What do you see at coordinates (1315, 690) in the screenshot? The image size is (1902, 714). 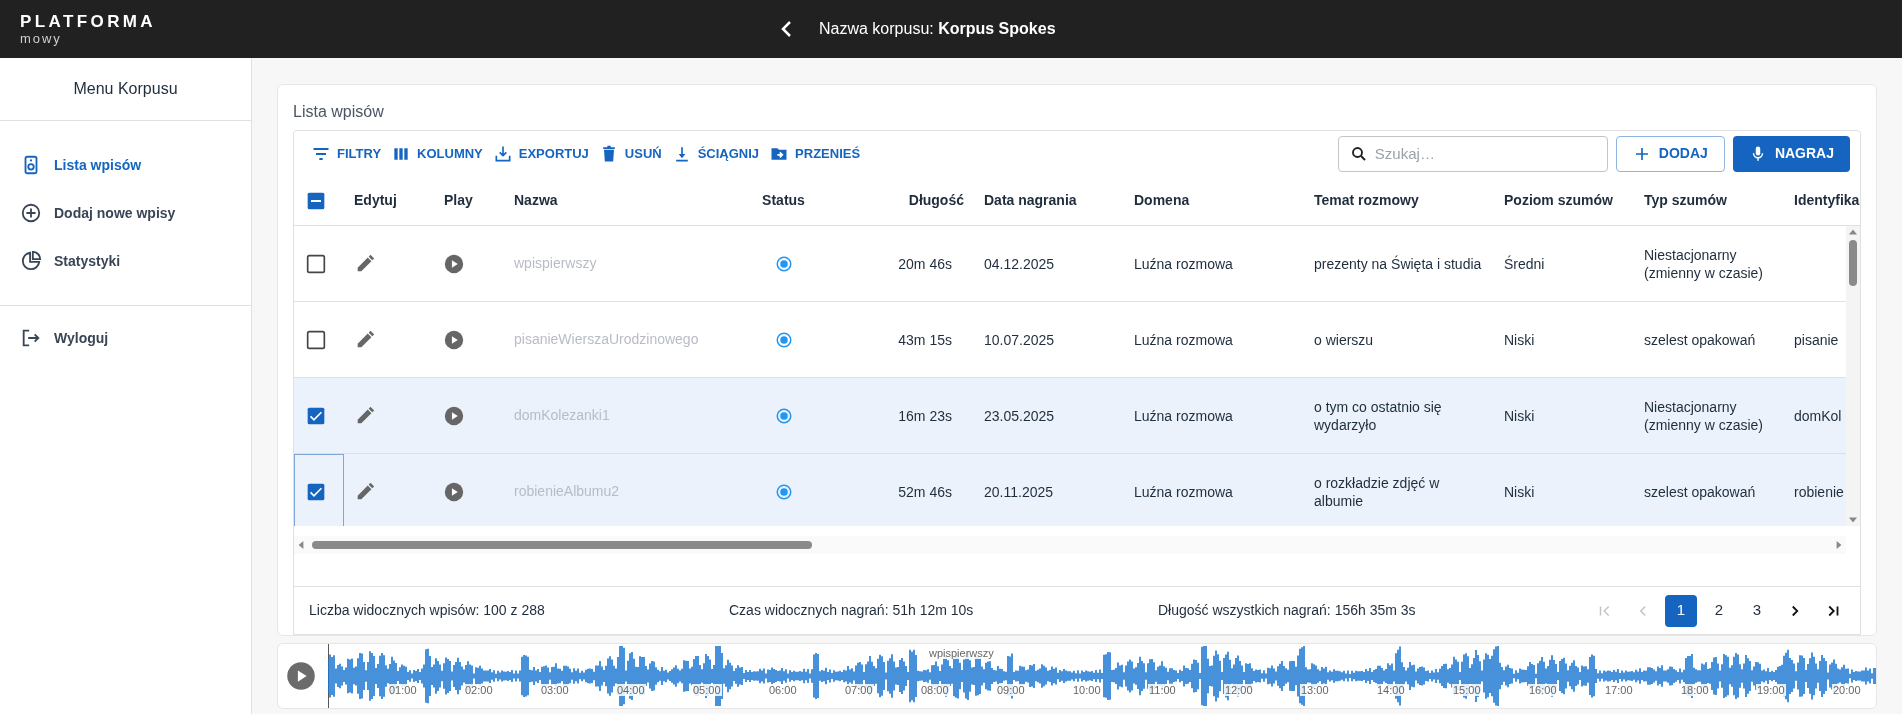 I see `time-tick: 13:00` at bounding box center [1315, 690].